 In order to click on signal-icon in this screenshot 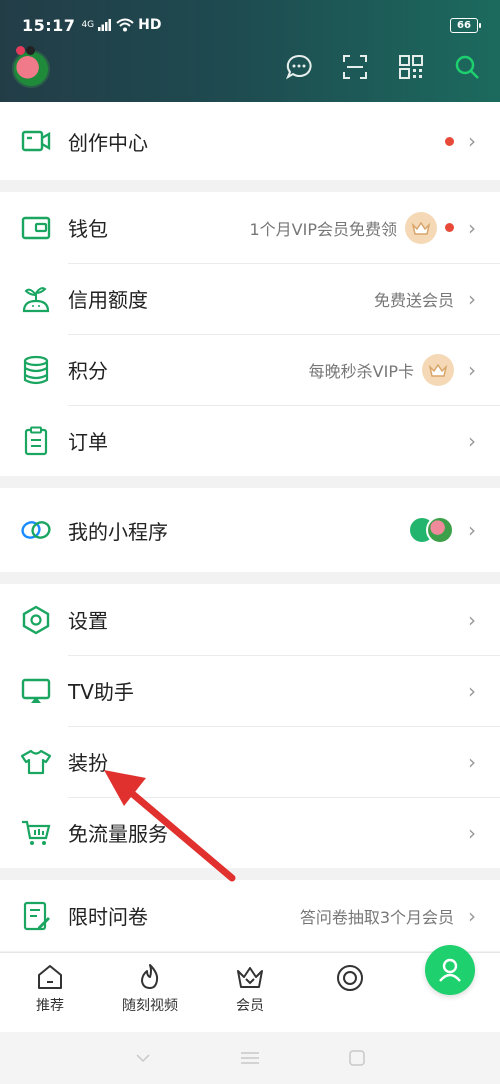, I will do `click(105, 25)`.